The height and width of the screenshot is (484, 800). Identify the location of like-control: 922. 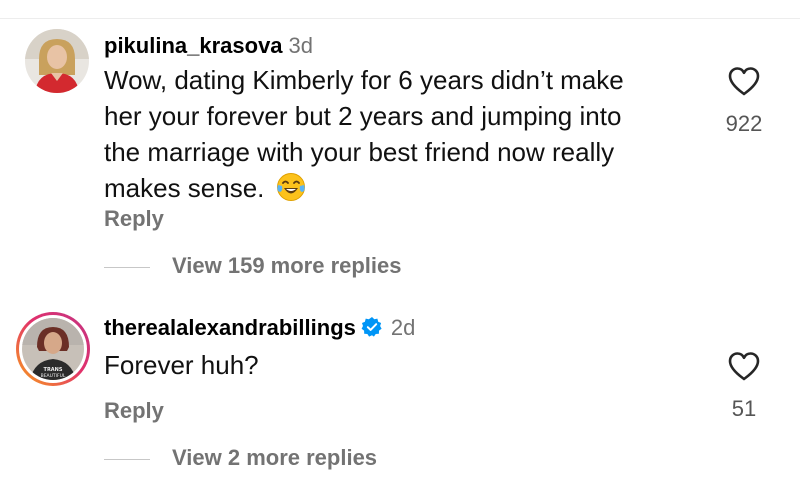
(744, 101).